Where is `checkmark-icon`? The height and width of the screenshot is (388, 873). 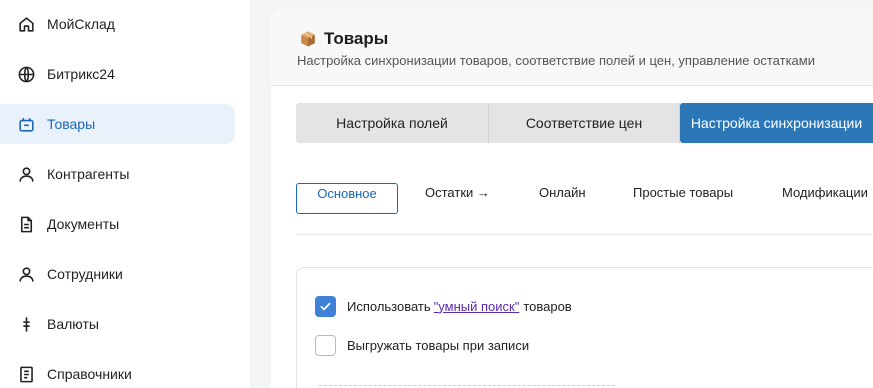
checkmark-icon is located at coordinates (325, 306).